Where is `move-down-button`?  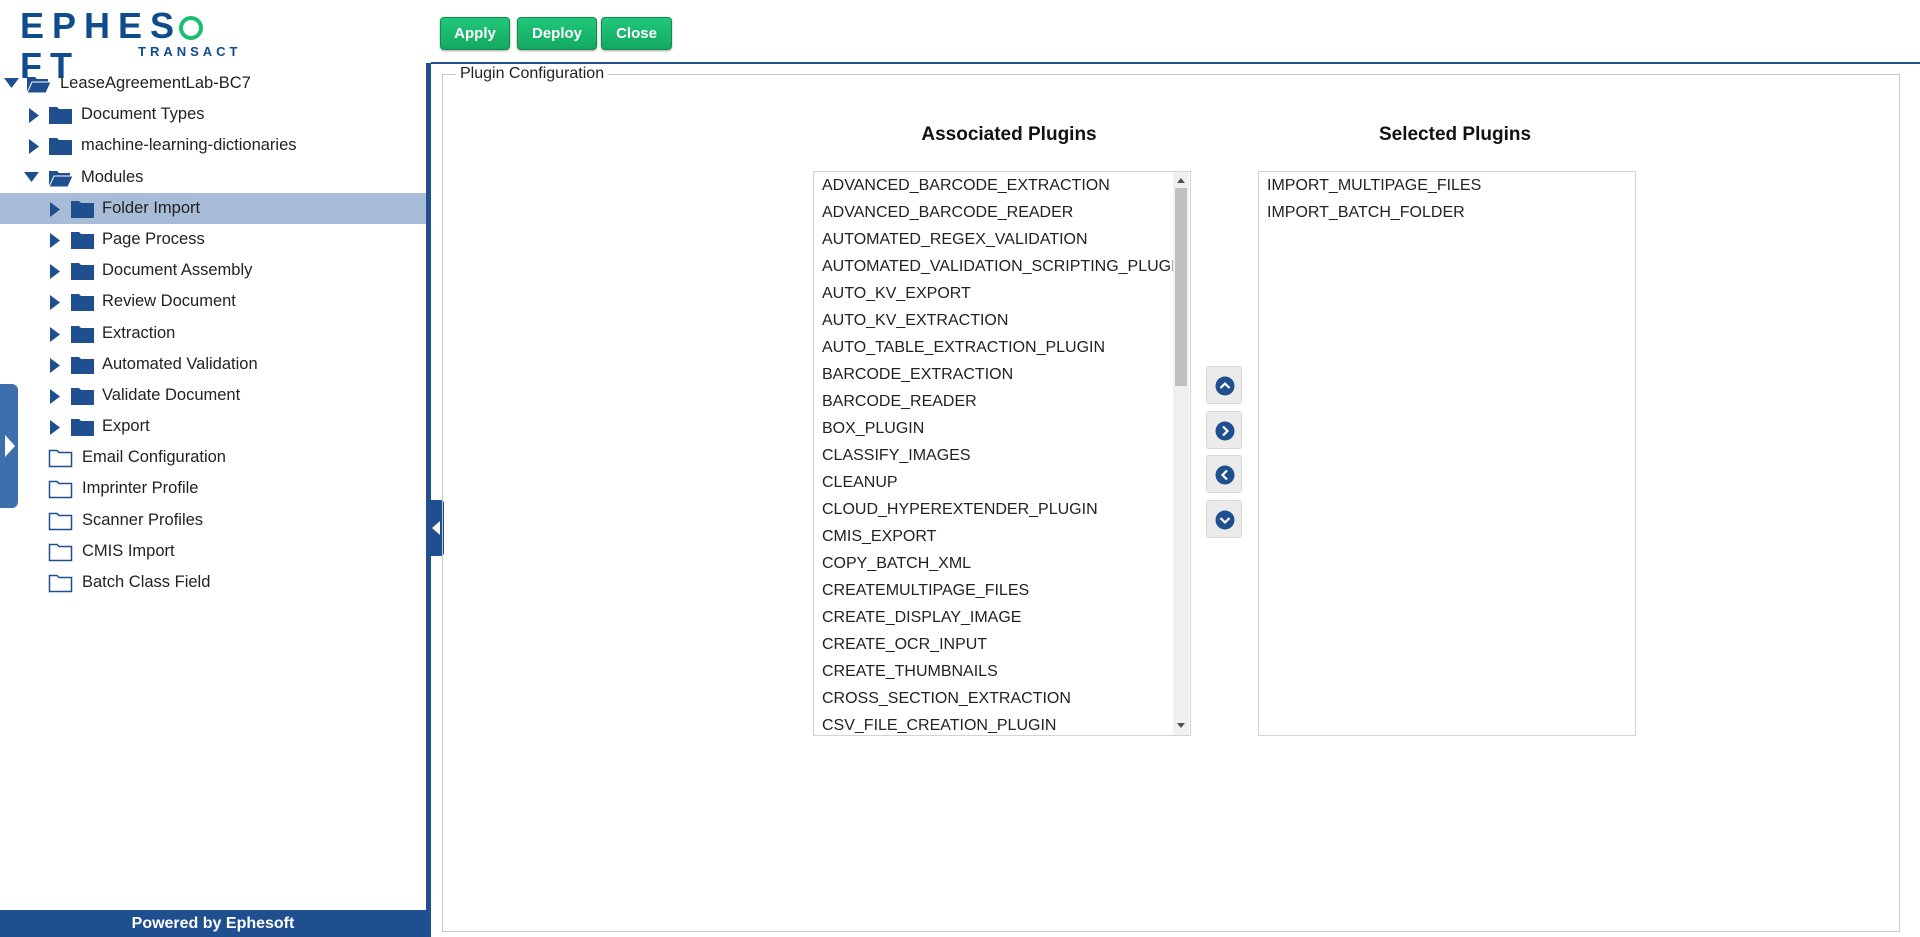
move-down-button is located at coordinates (1224, 519).